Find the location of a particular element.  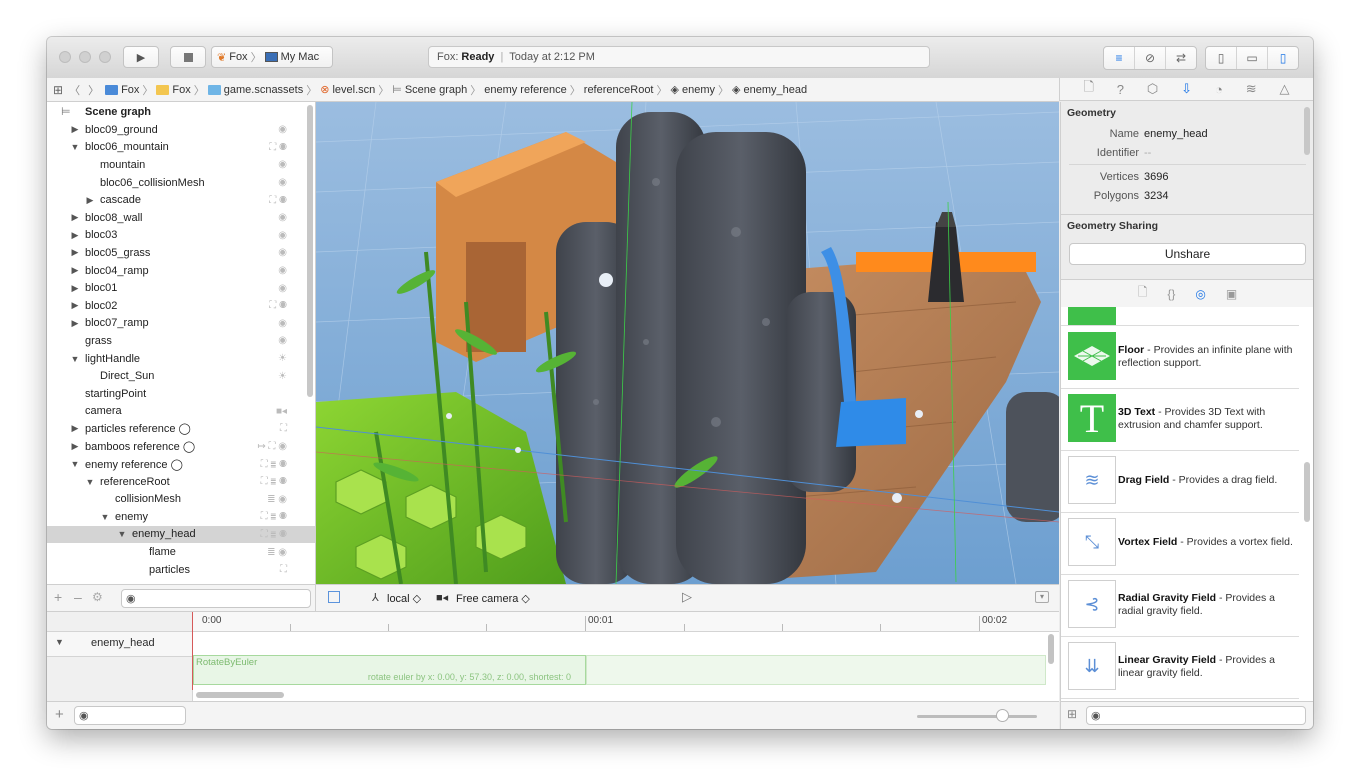

crumb-enemy-reference: enemy reference is located at coordinates (525, 90).